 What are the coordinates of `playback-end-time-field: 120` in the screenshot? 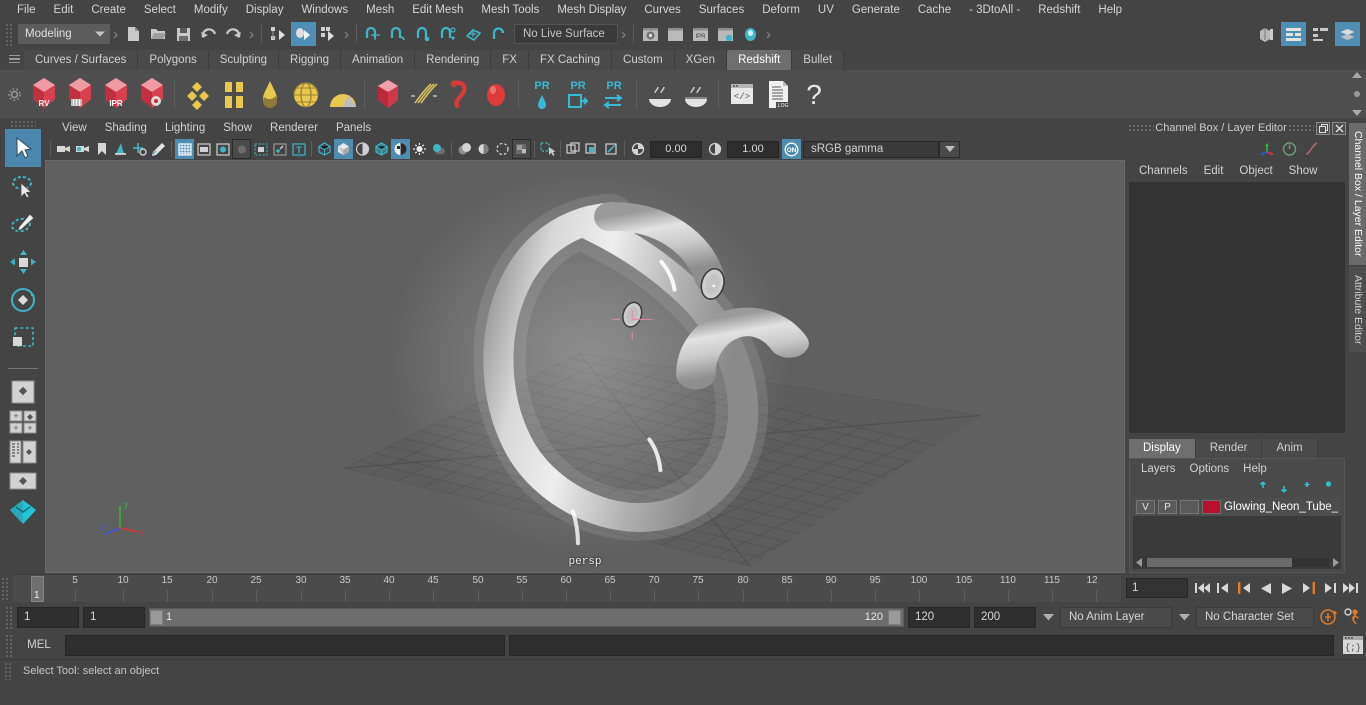 It's located at (939, 617).